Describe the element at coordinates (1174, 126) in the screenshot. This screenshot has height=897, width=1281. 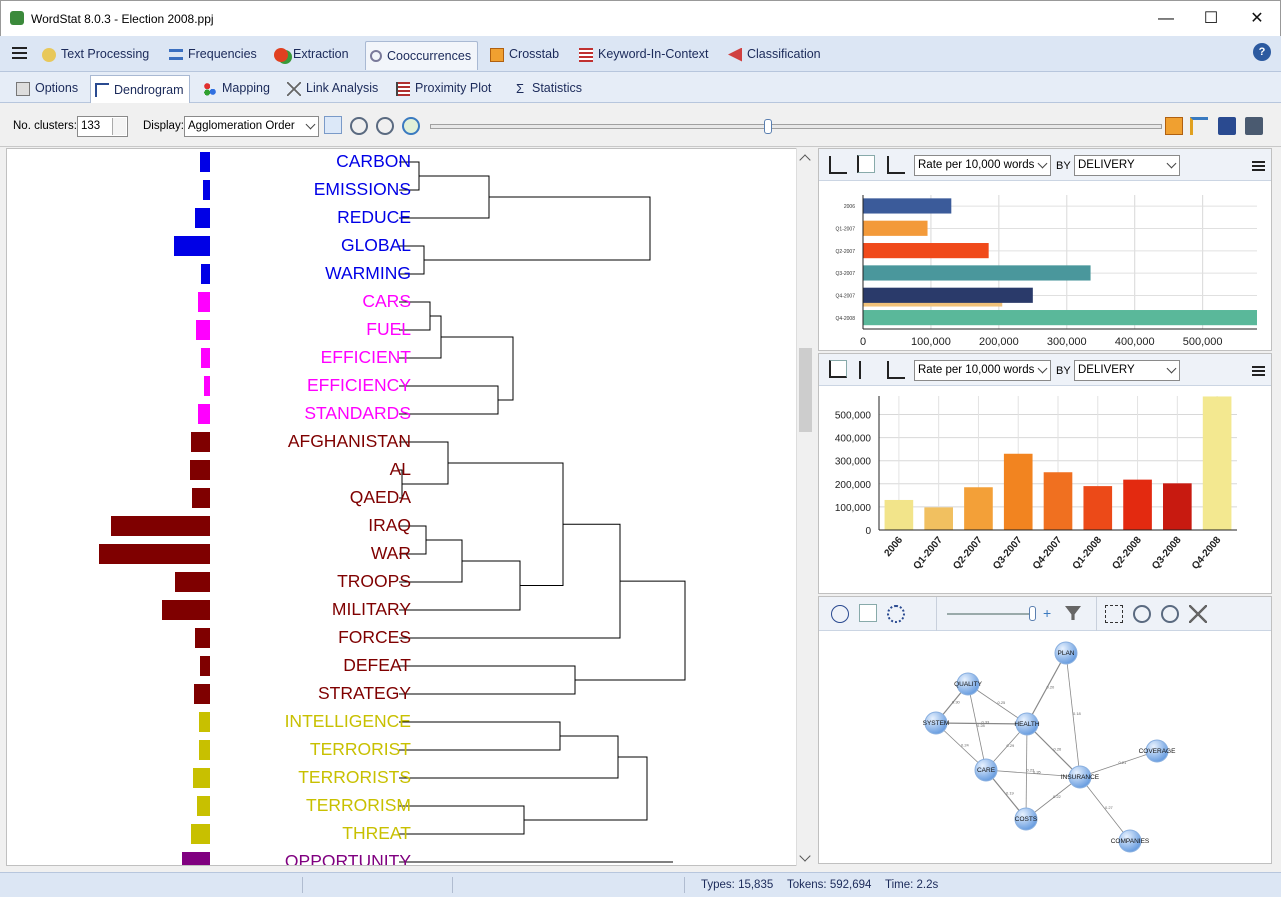
I see `table-icon` at that location.